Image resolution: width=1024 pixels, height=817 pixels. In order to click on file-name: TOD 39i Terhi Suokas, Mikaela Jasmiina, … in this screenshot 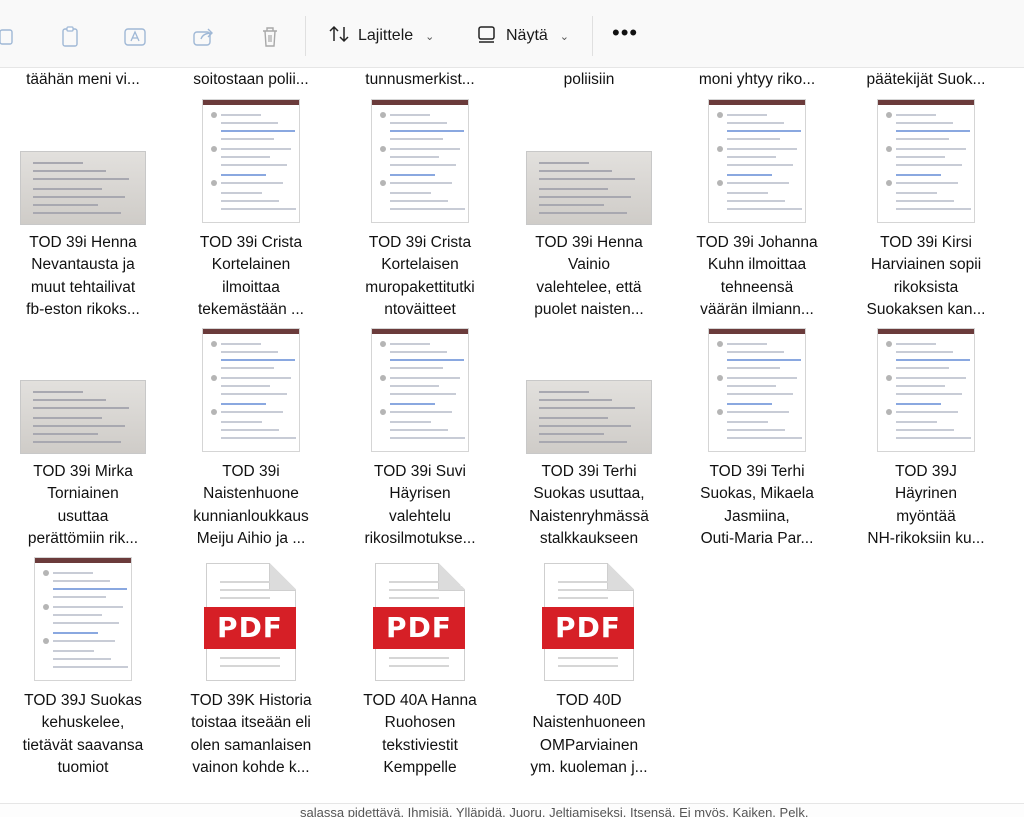, I will do `click(757, 506)`.